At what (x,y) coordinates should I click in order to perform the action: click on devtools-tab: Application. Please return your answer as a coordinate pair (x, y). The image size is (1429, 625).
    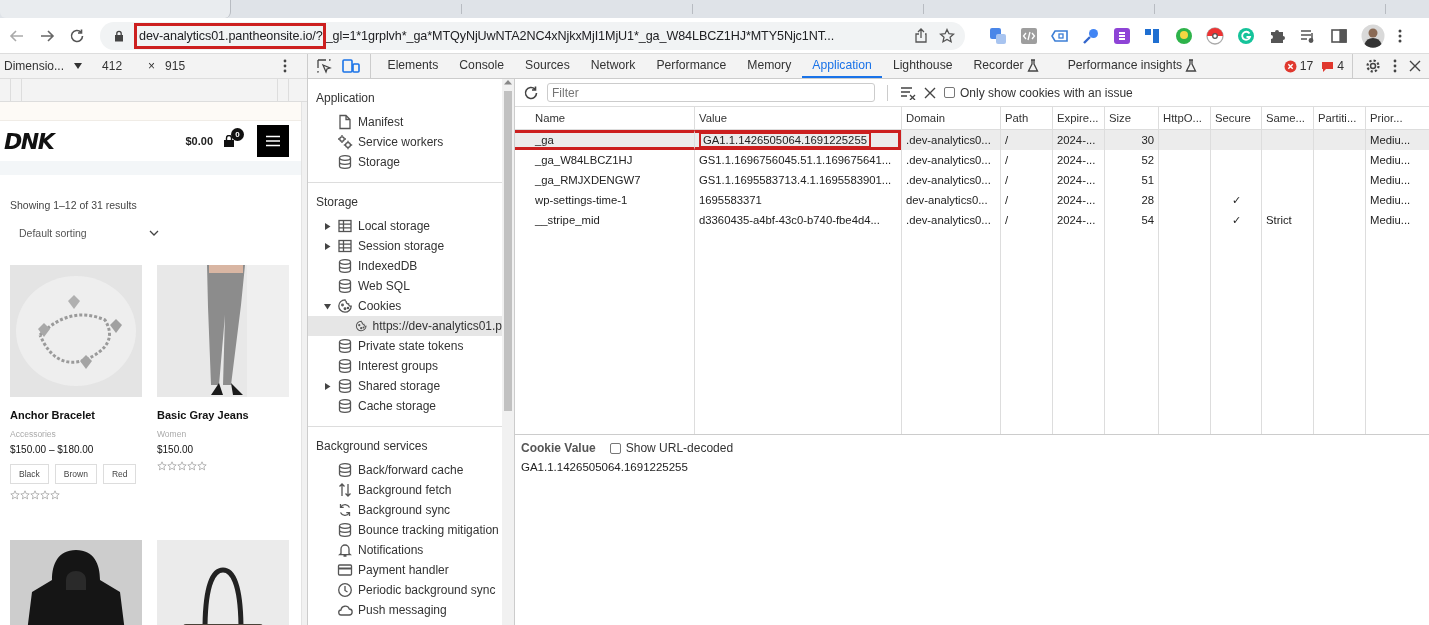
    Looking at the image, I should click on (842, 66).